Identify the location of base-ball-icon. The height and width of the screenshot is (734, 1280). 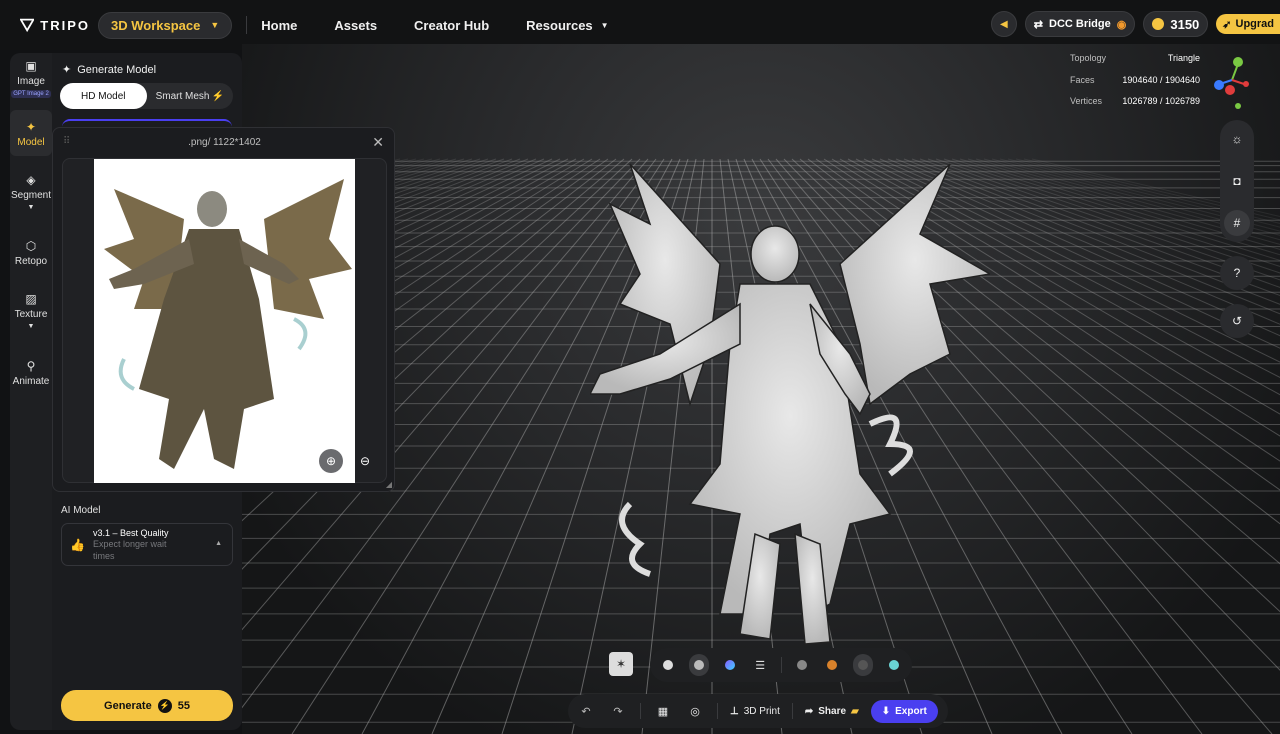
(698, 665).